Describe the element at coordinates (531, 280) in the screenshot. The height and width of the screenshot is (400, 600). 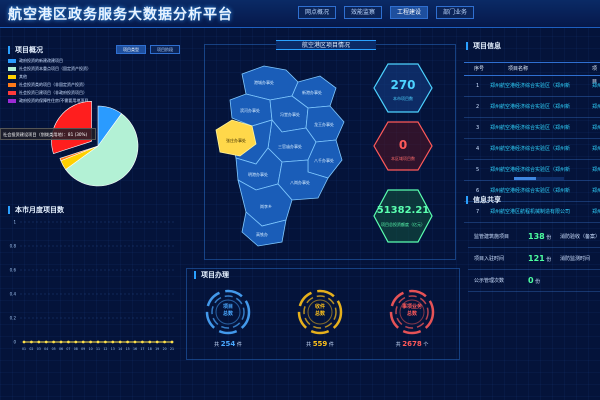
I see `share-number: 0` at that location.